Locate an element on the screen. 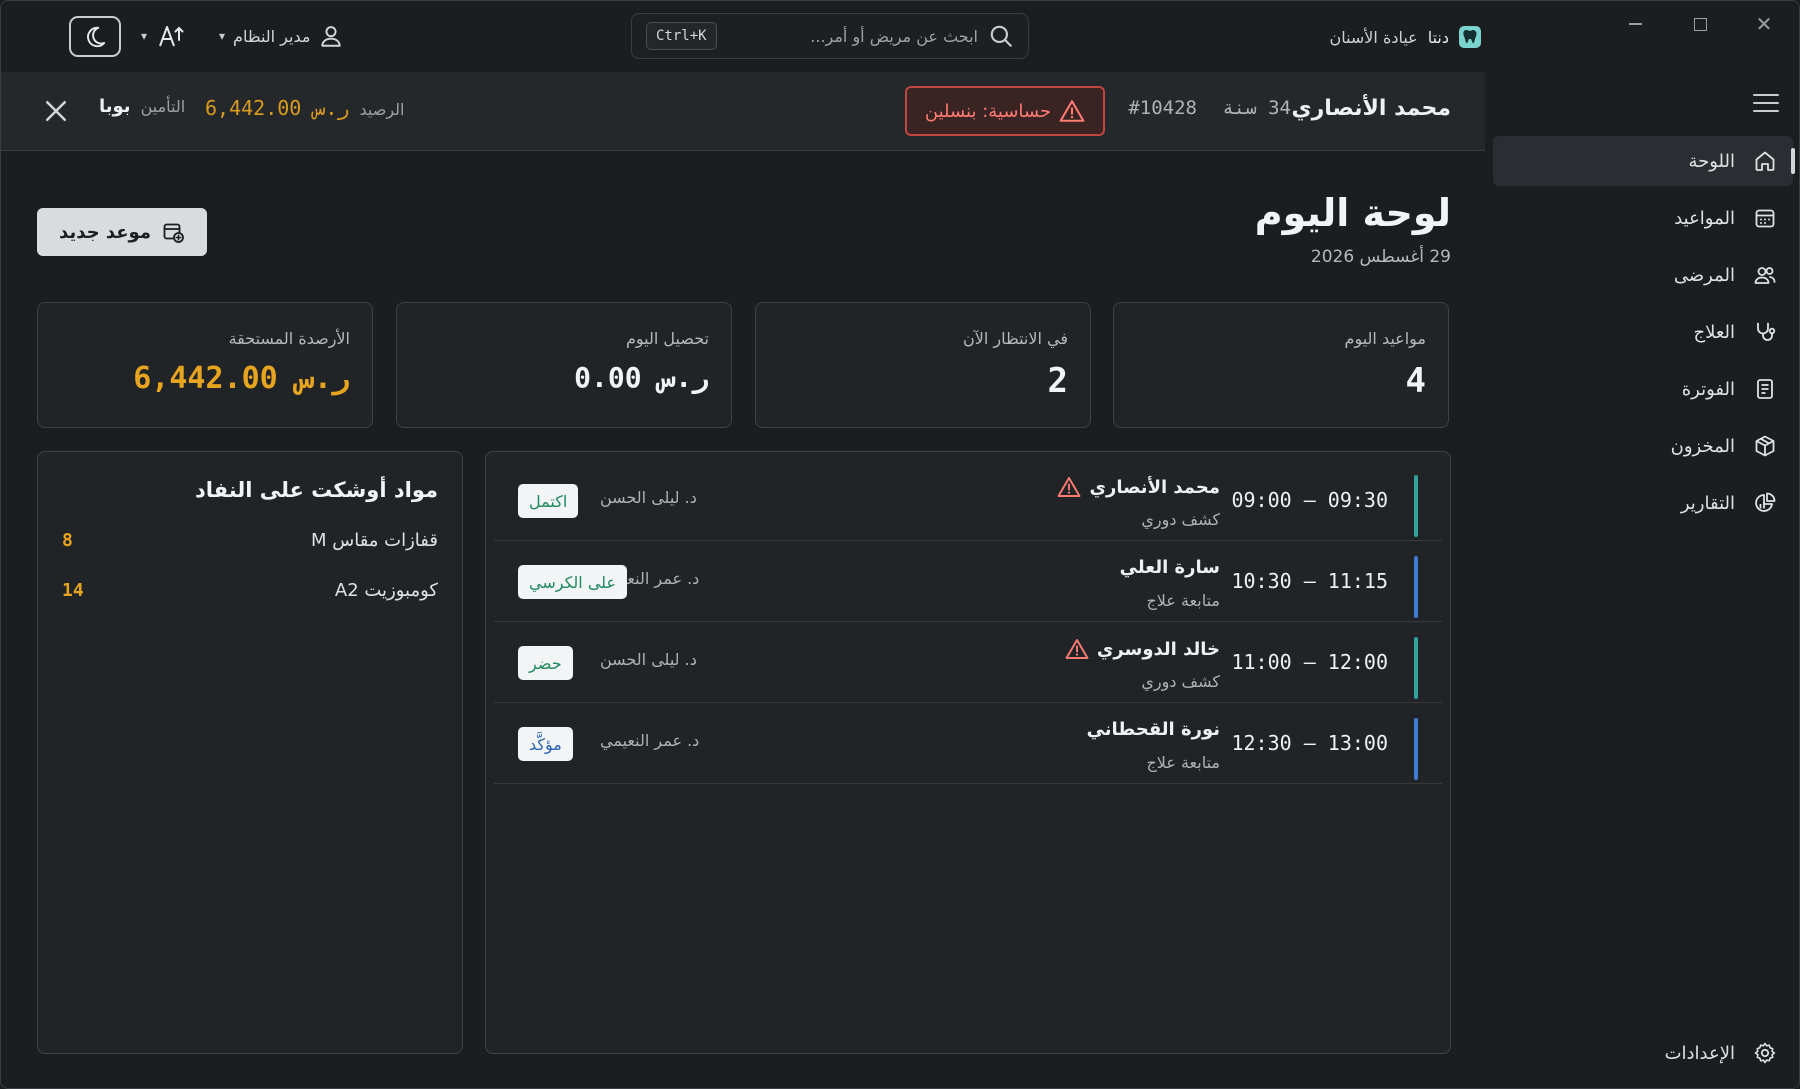 This screenshot has width=1800, height=1089. search-shortcut-badge: Ctrl+K is located at coordinates (681, 36).